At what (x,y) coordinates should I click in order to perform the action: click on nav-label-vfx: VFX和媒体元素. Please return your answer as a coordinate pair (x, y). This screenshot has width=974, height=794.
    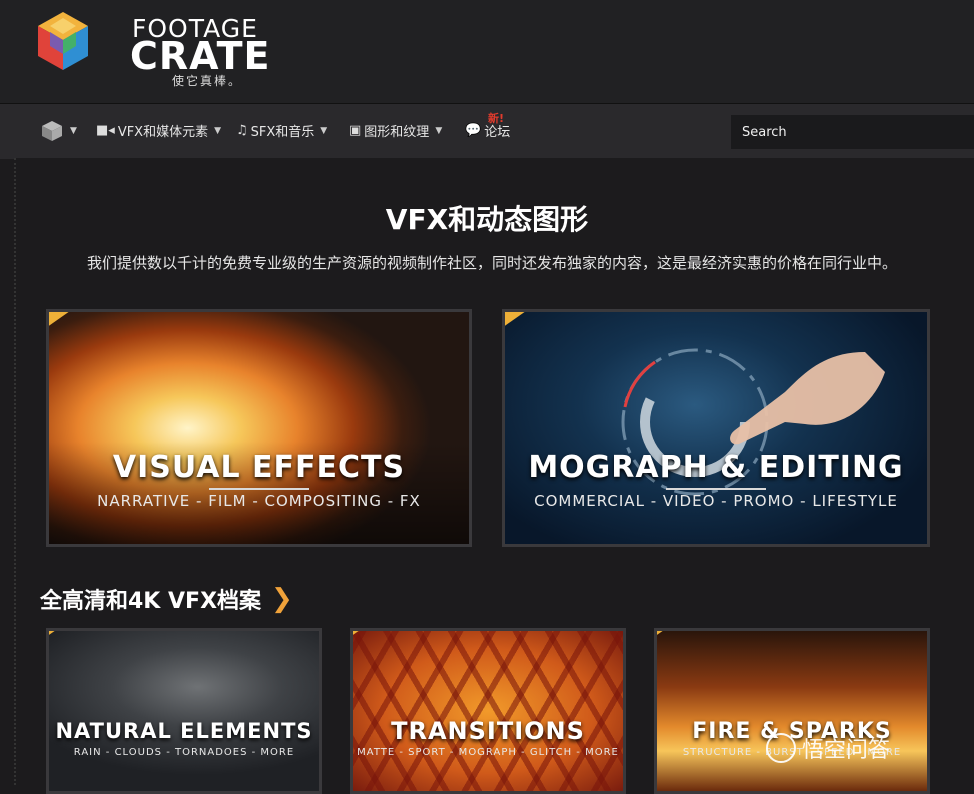
    Looking at the image, I should click on (163, 132).